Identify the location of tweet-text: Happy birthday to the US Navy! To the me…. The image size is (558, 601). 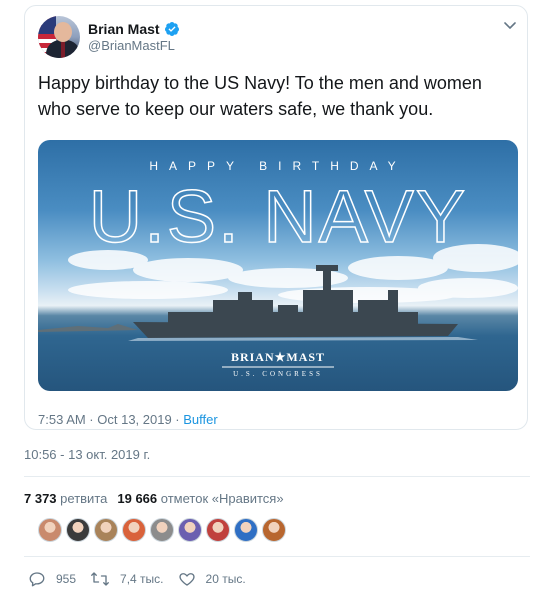
(260, 96).